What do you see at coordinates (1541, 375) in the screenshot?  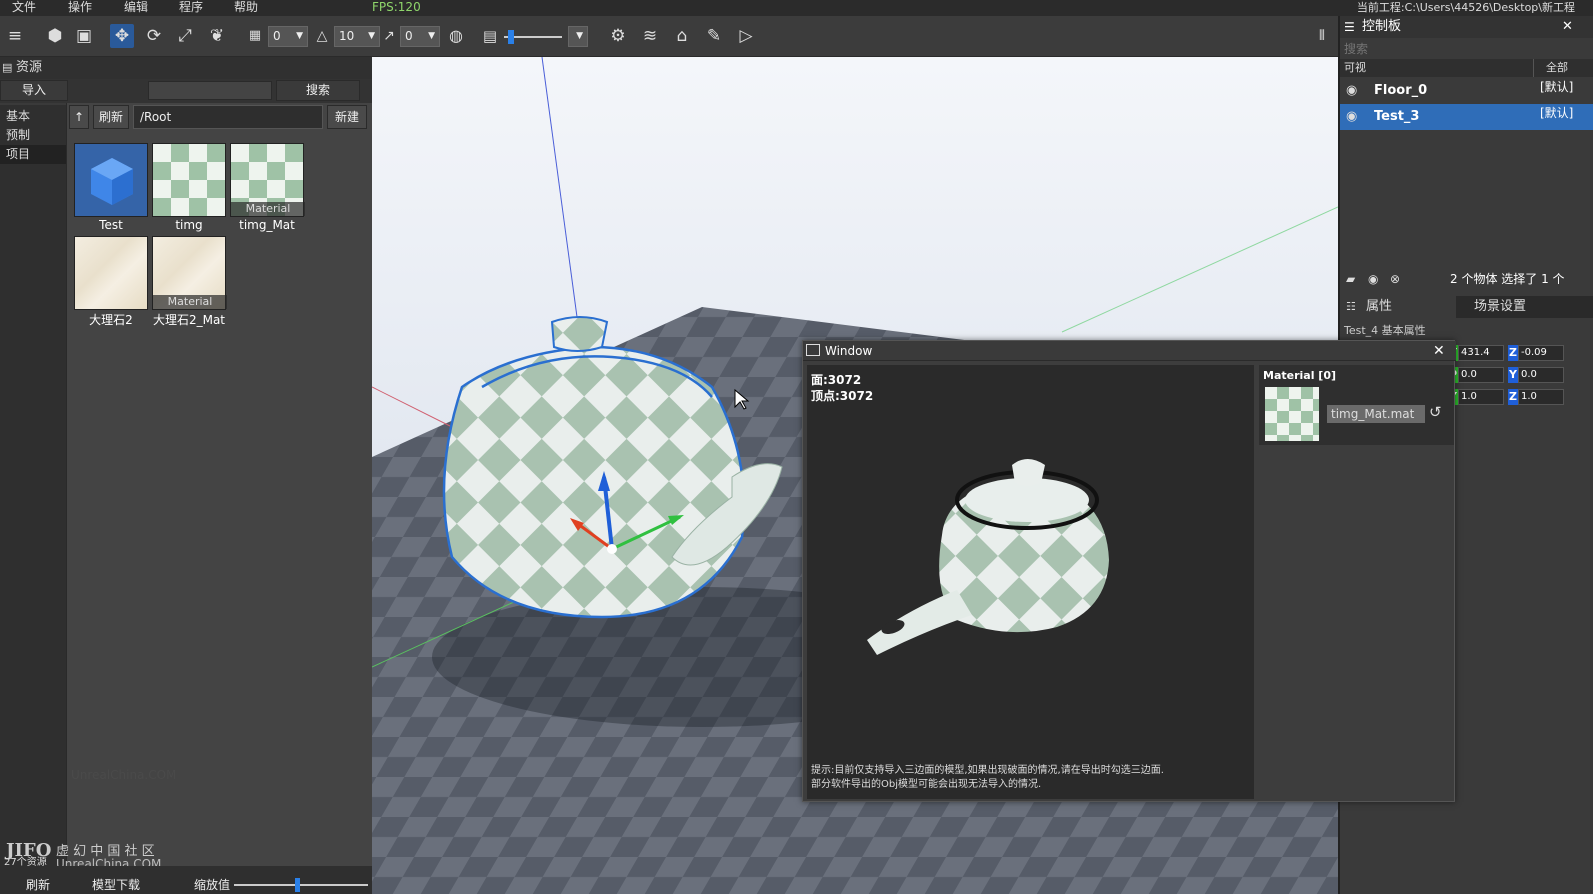 I see `rotation-y-field: 0.0` at bounding box center [1541, 375].